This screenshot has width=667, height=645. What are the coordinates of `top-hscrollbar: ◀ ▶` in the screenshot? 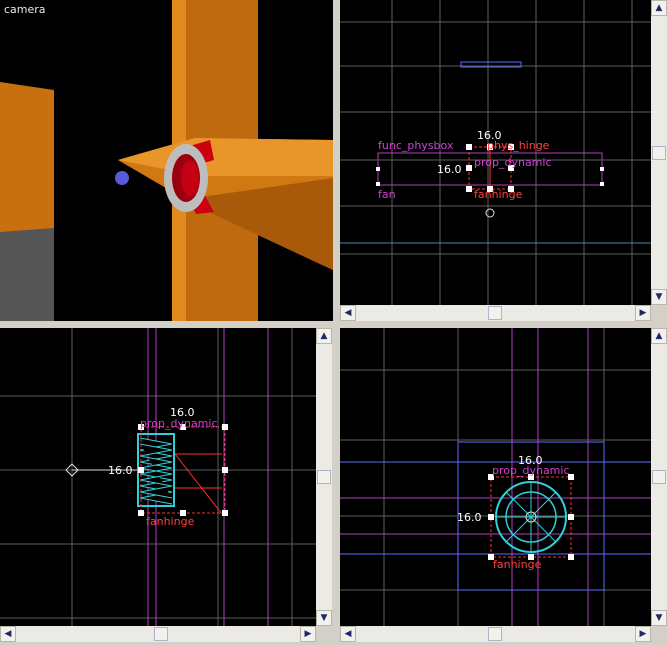 It's located at (495, 313).